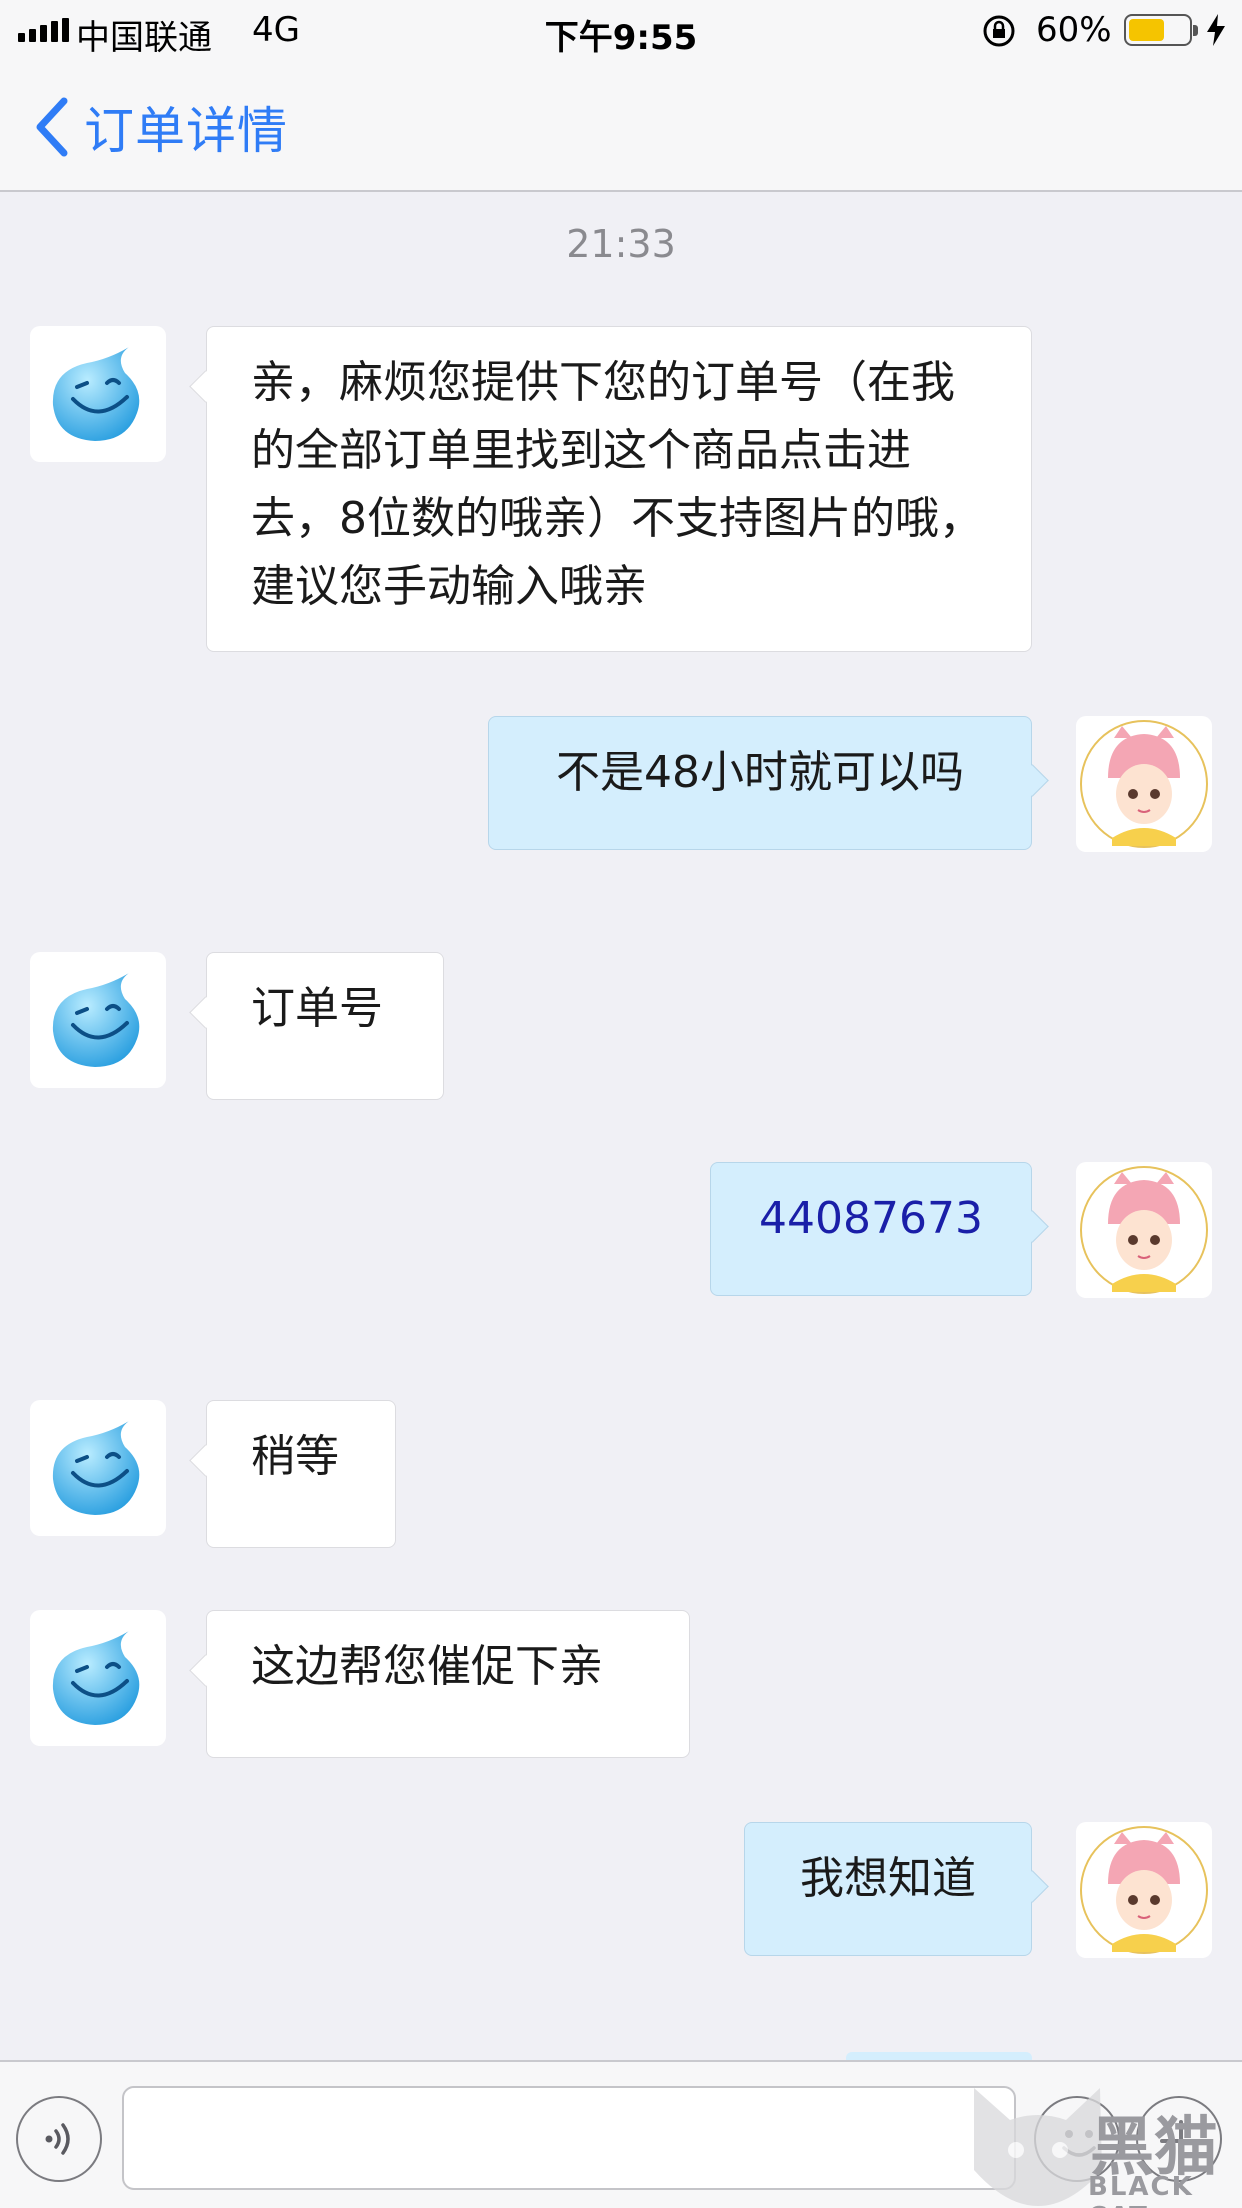  I want to click on back-button: 订单详情, so click(159, 127).